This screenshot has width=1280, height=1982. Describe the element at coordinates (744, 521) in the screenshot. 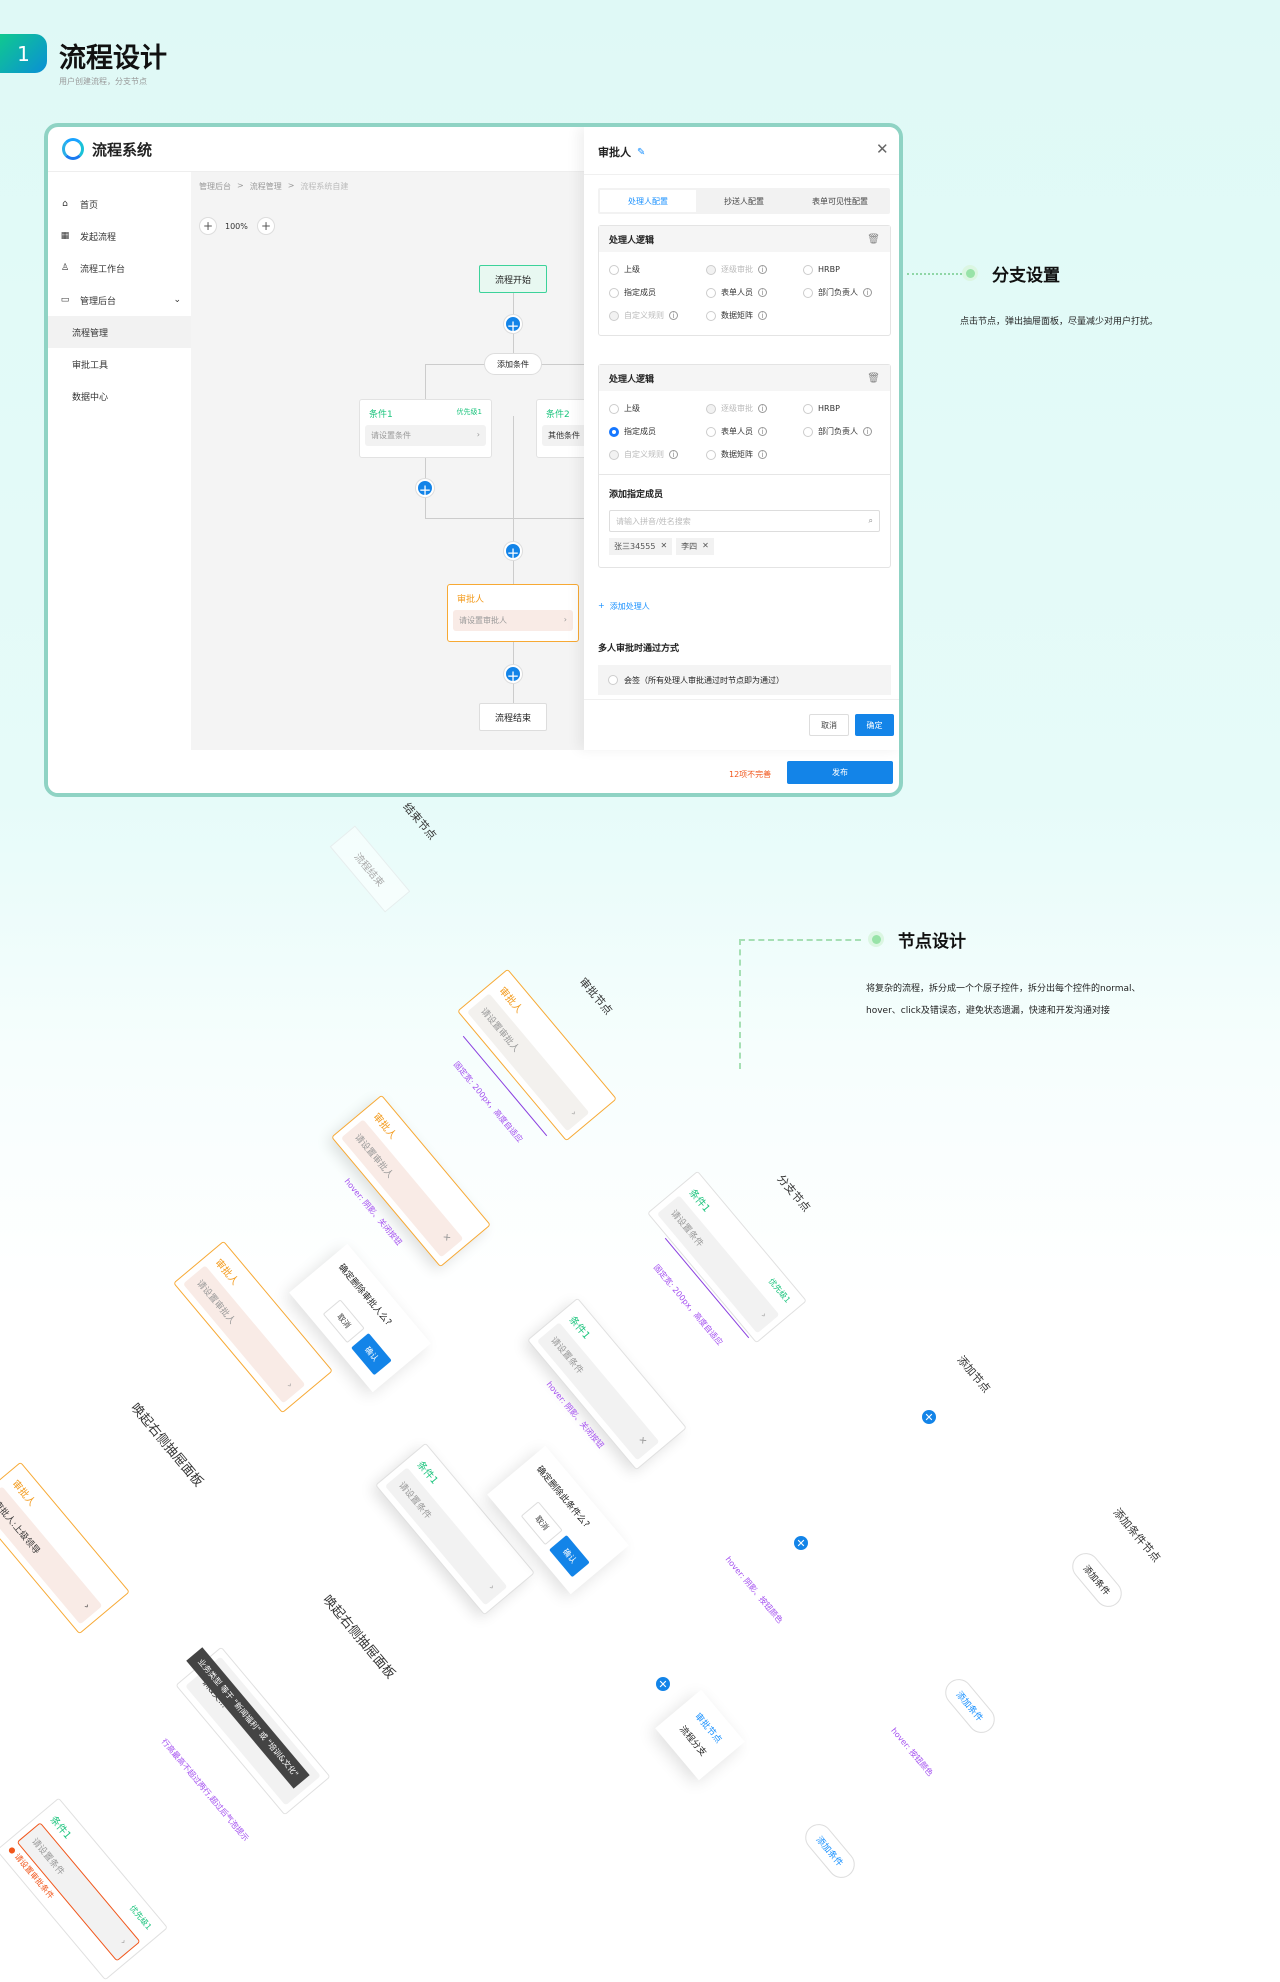

I see `member-search-input: 请输入拼音/姓名搜索 ⌕` at that location.